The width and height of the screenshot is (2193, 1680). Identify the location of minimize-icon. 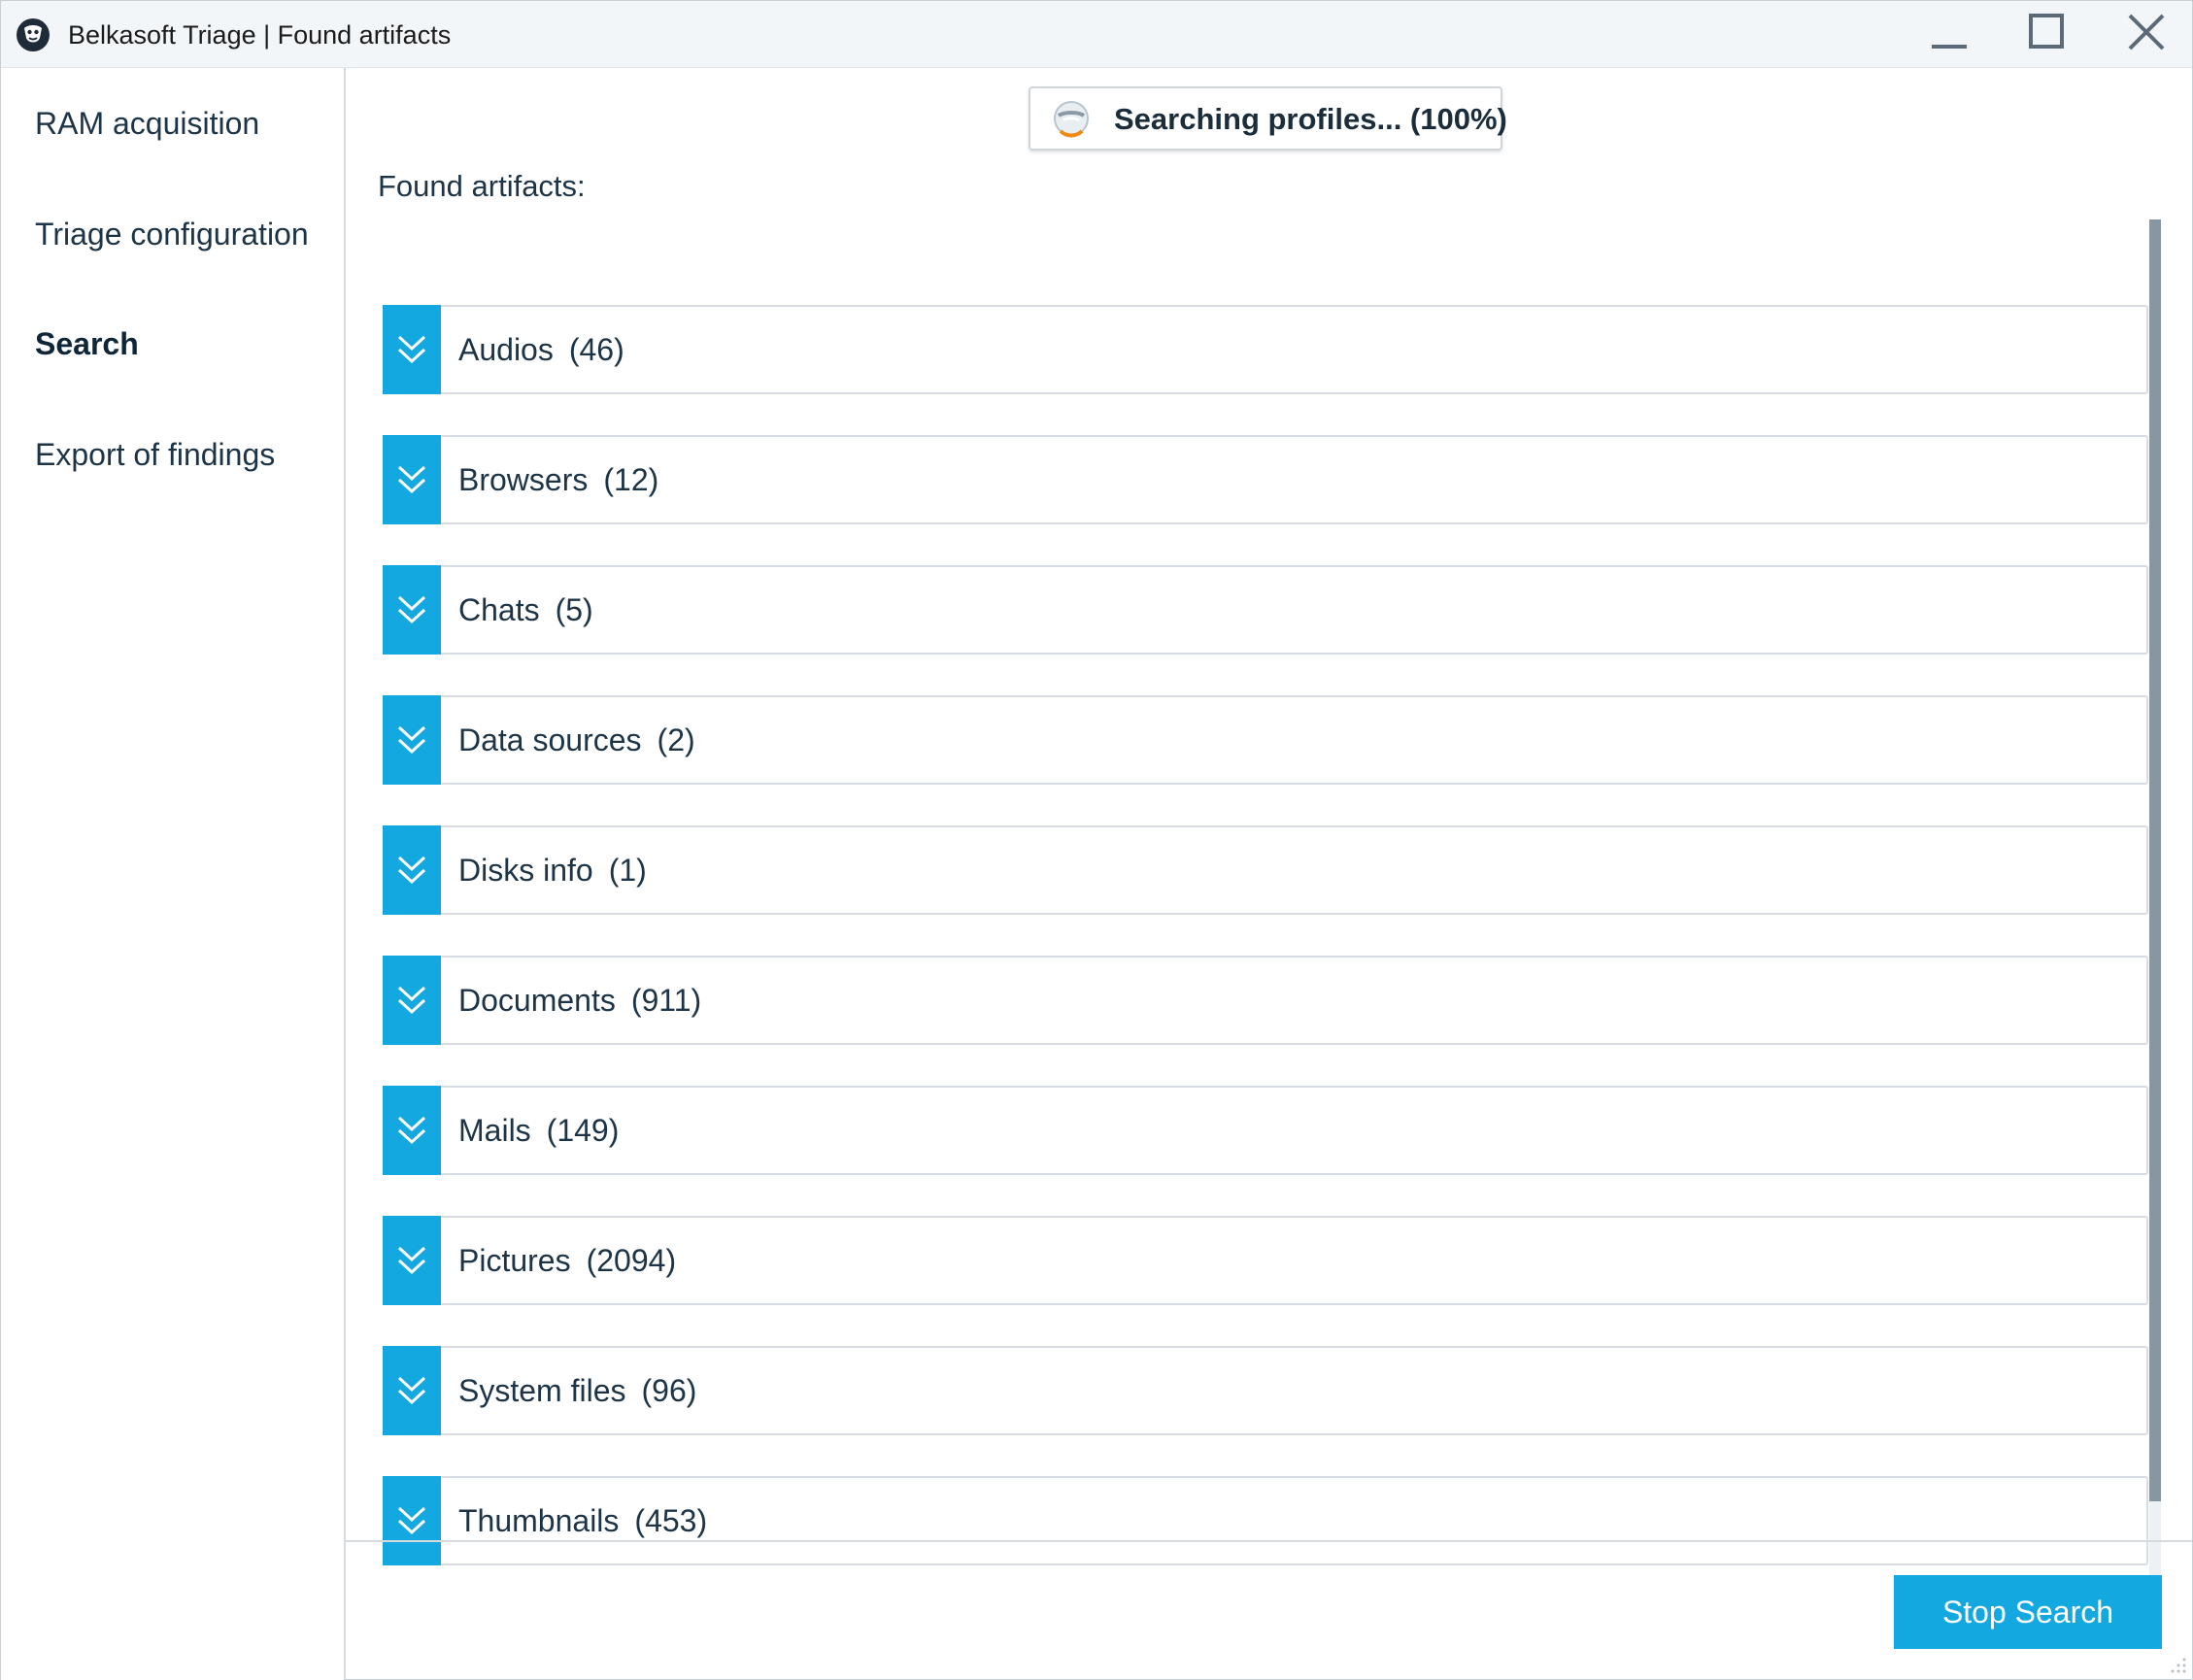
(1949, 47).